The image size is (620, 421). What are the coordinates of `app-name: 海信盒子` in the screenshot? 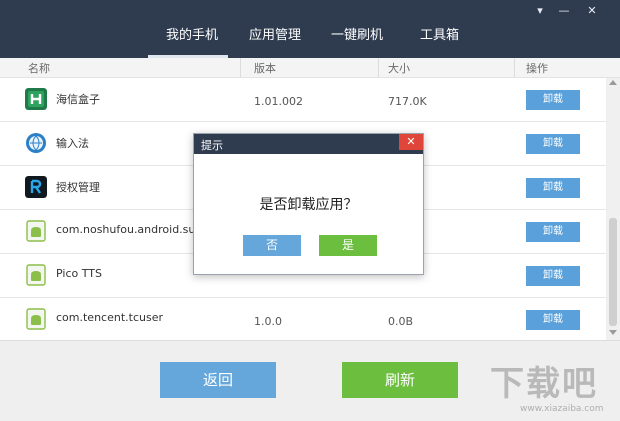 It's located at (78, 99).